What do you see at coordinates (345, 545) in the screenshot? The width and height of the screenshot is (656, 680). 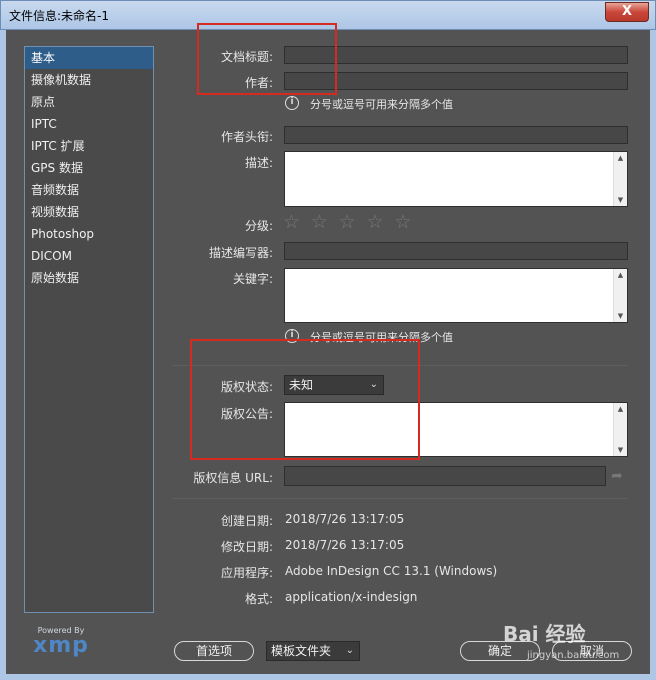 I see `modified-date-value: 2018/7/26 13:17:05` at bounding box center [345, 545].